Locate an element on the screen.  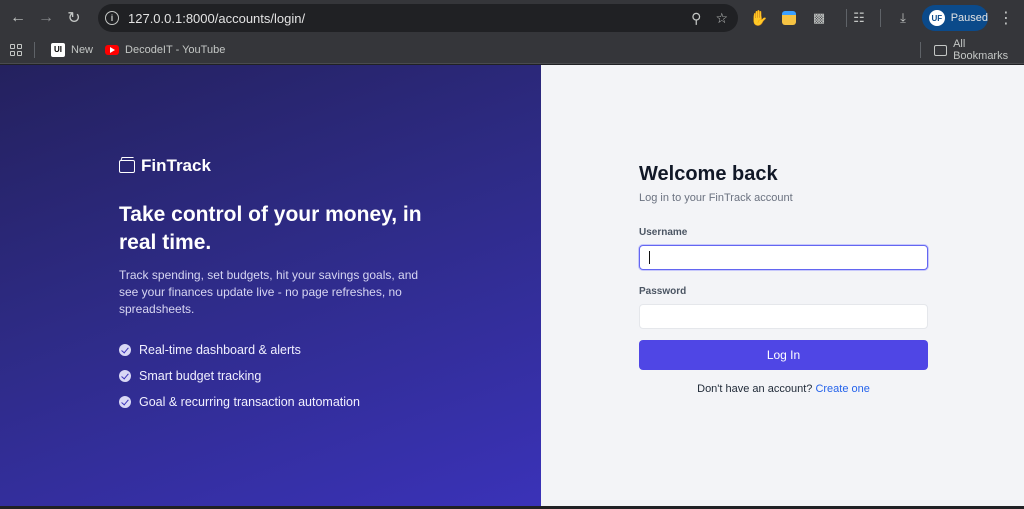
arrow-right-icon: → is located at coordinates (46, 17).